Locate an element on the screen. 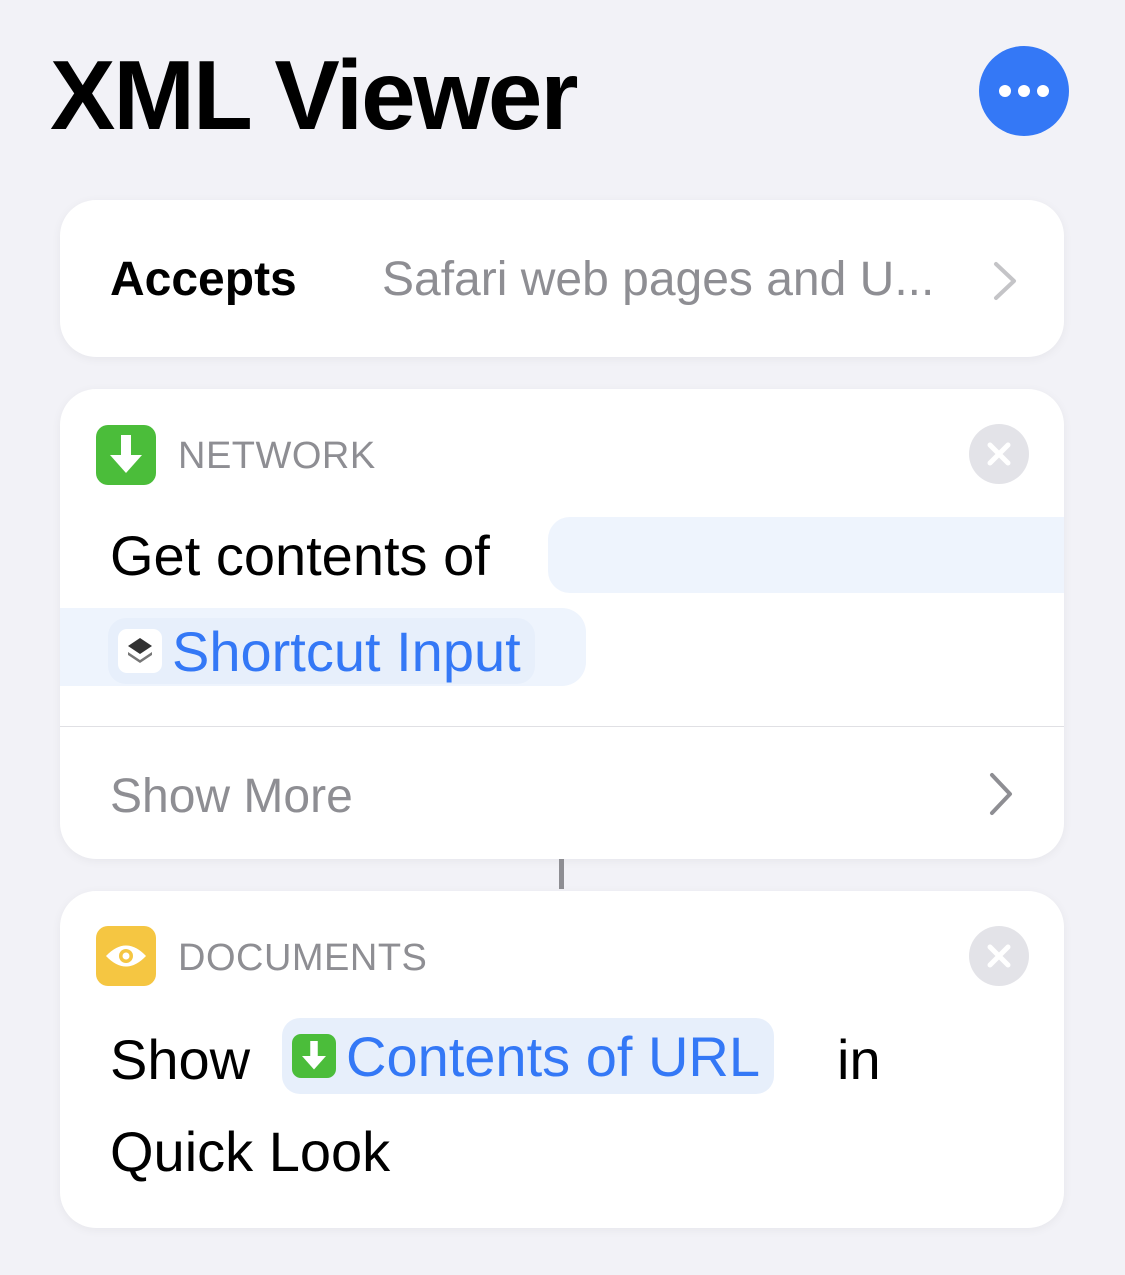 This screenshot has height=1275, width=1125. divider is located at coordinates (562, 726).